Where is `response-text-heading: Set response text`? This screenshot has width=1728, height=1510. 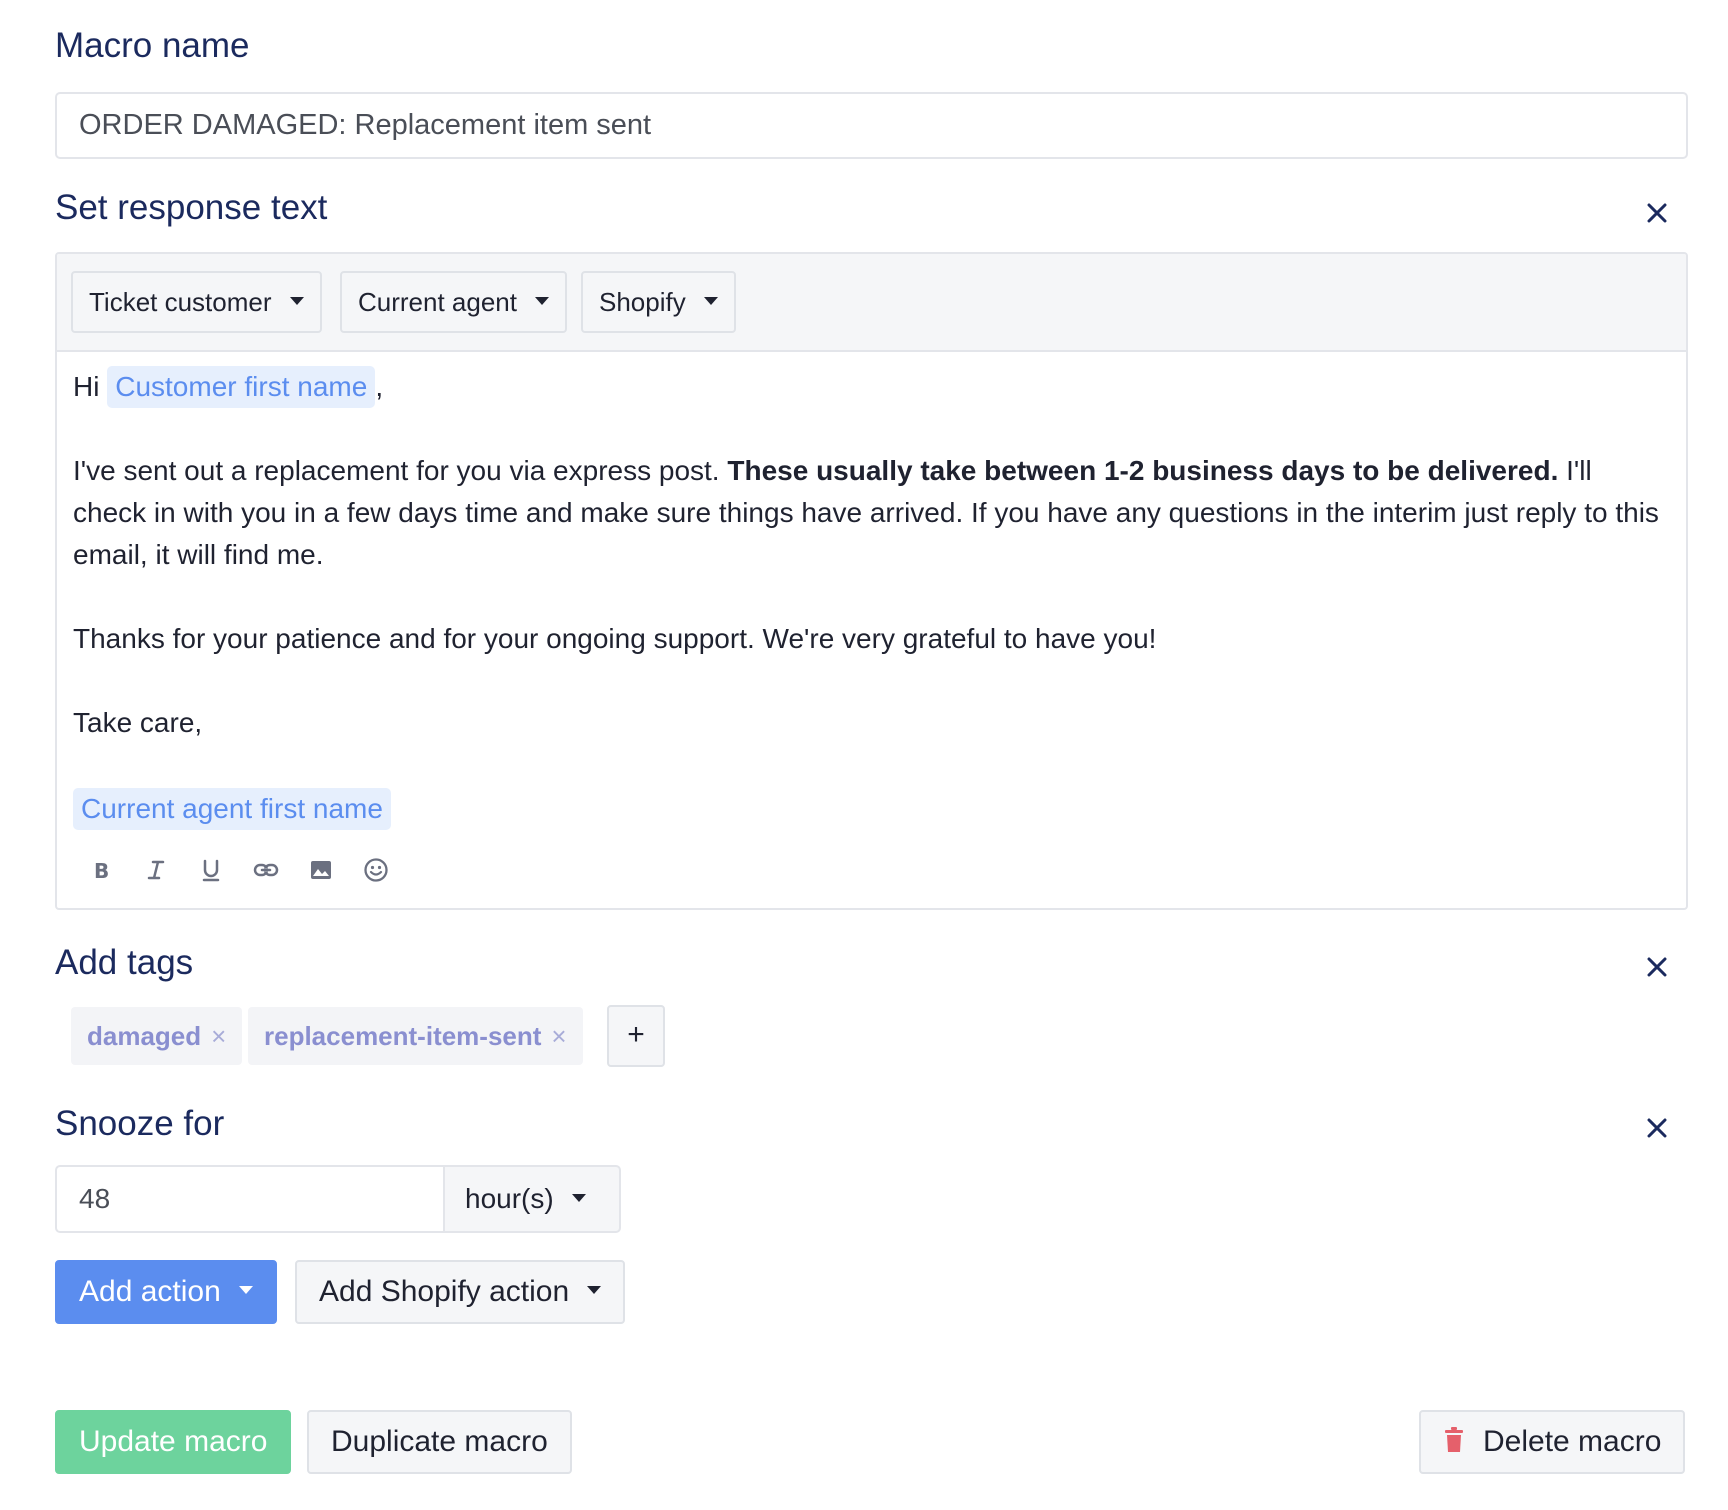 response-text-heading: Set response text is located at coordinates (191, 207).